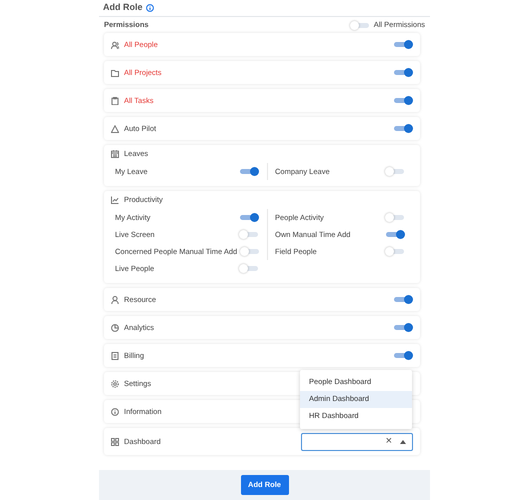 Image resolution: width=505 pixels, height=500 pixels. What do you see at coordinates (115, 328) in the screenshot?
I see `pie-chart-icon` at bounding box center [115, 328].